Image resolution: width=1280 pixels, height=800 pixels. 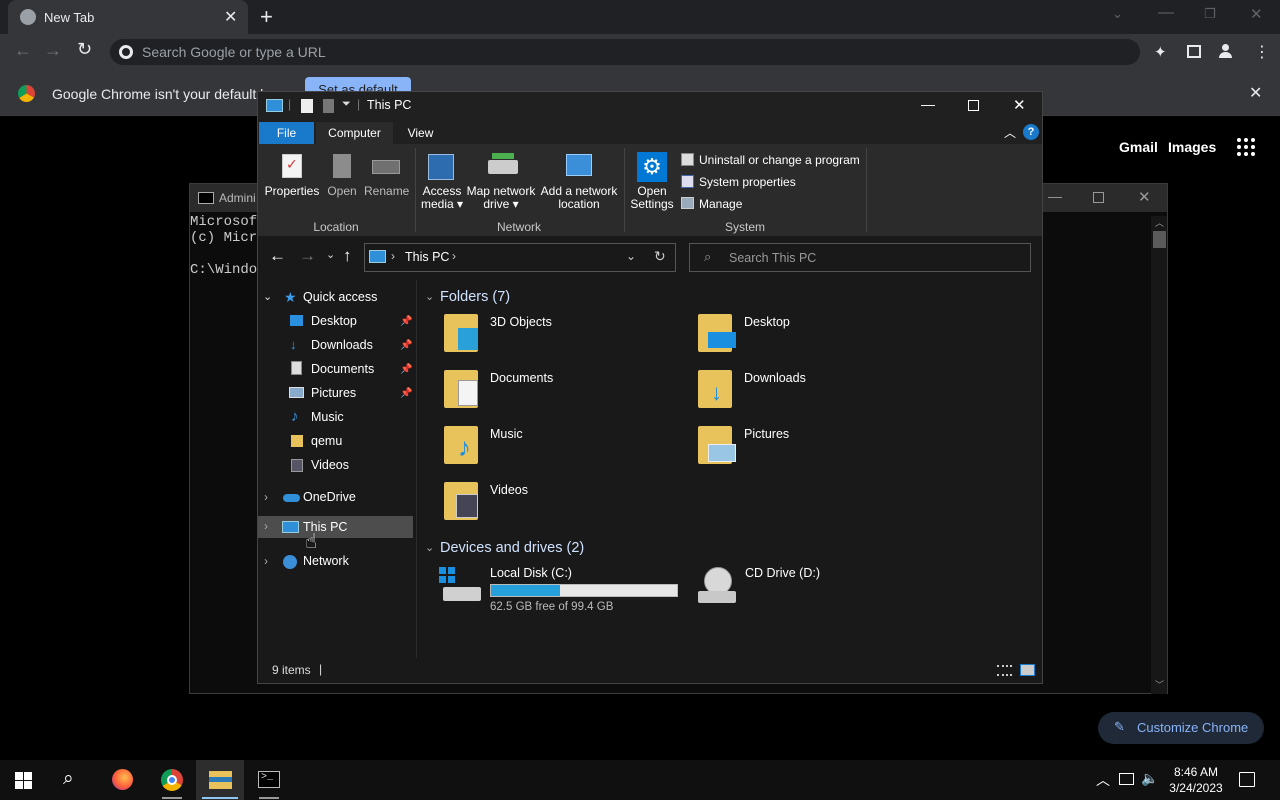 I want to click on cmd-close-icon: ✕, so click(x=1144, y=197).